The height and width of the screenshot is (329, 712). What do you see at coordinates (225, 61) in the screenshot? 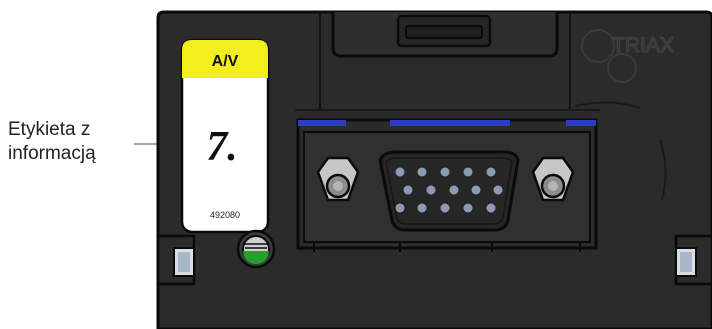
I see `label-band-text: A/V` at bounding box center [225, 61].